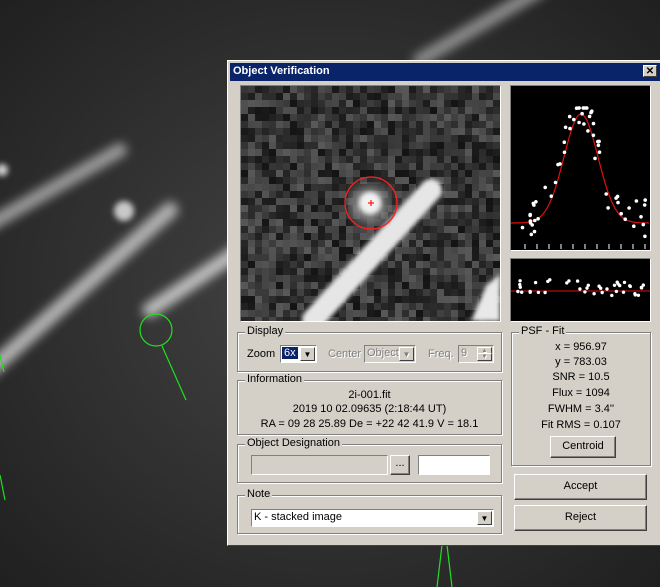 This screenshot has width=660, height=587. Describe the element at coordinates (580, 168) in the screenshot. I see `psf-profile-plot` at that location.